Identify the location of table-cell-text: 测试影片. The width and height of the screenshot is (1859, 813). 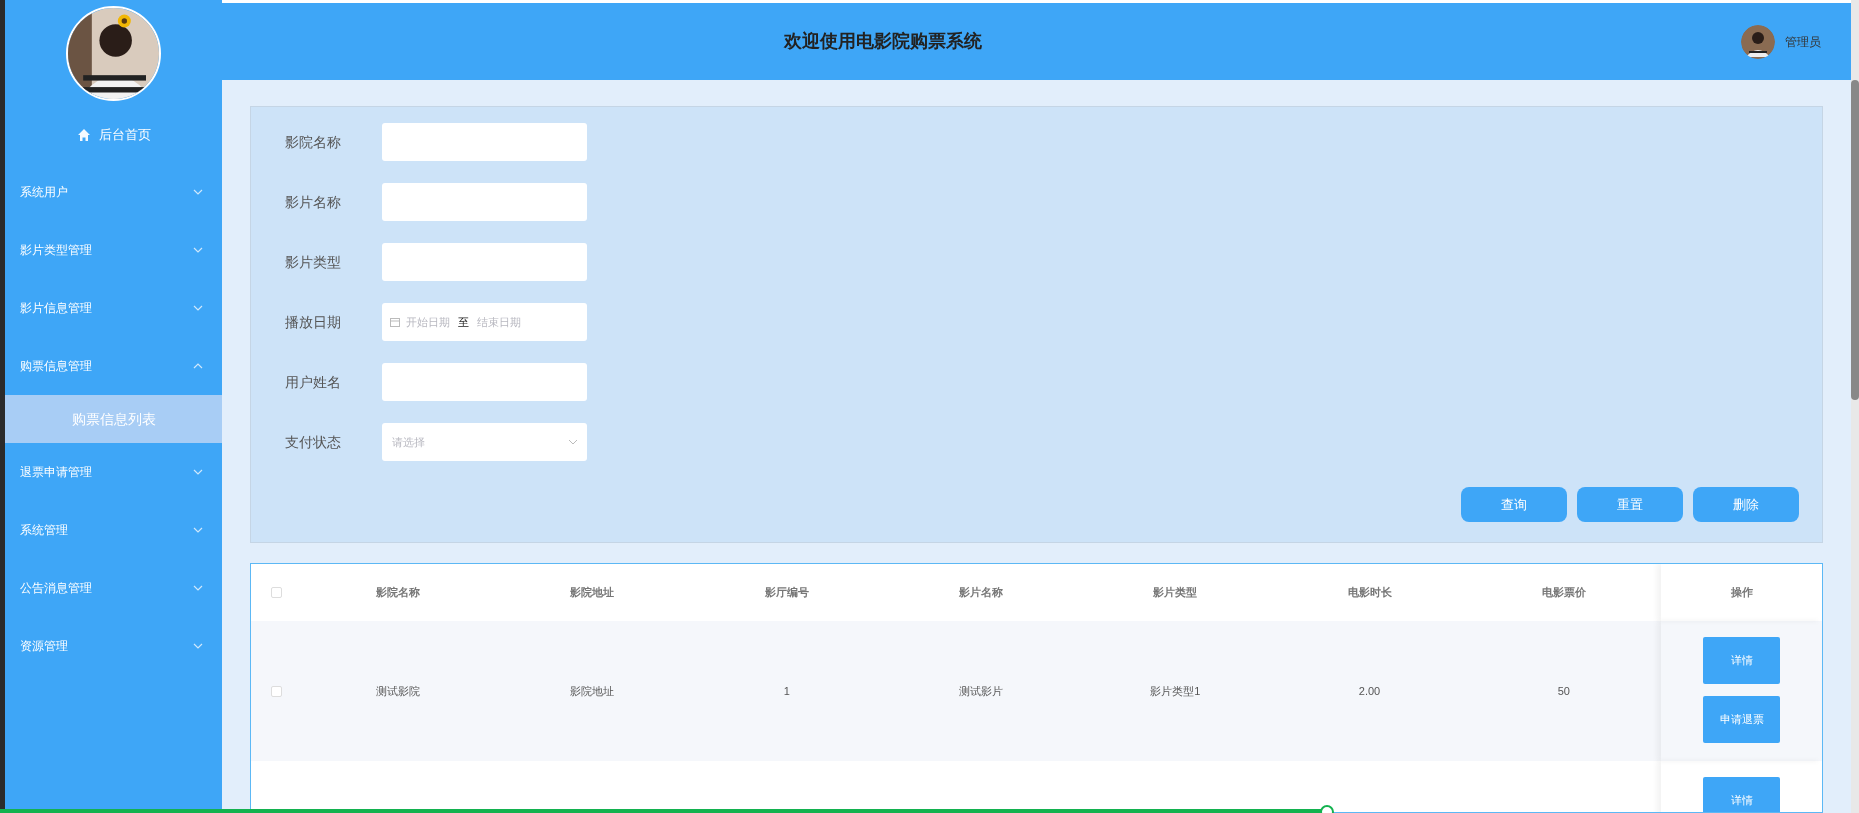
(981, 691).